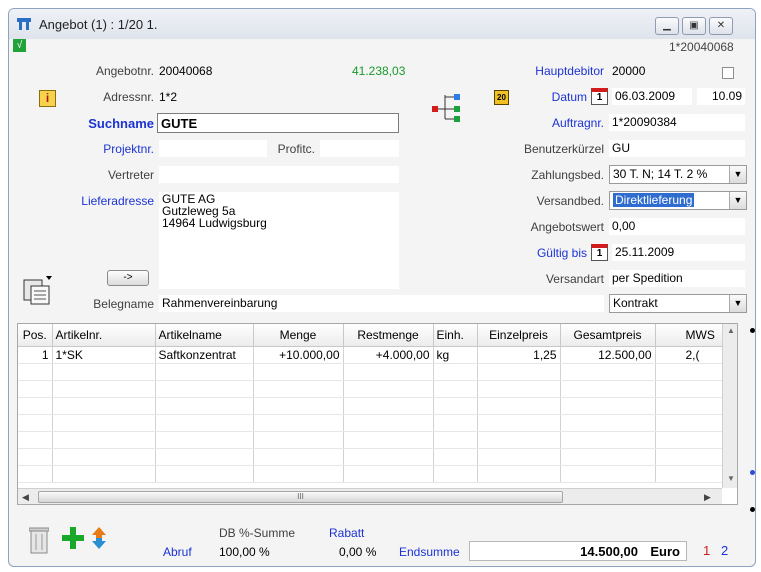  I want to click on belegname-input: Rahmenvereinbarung, so click(381, 303).